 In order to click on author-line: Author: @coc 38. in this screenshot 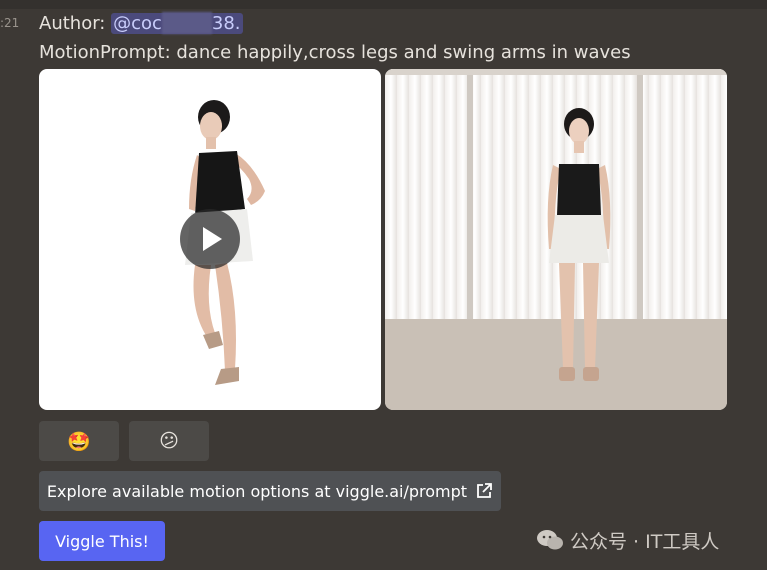, I will do `click(141, 24)`.